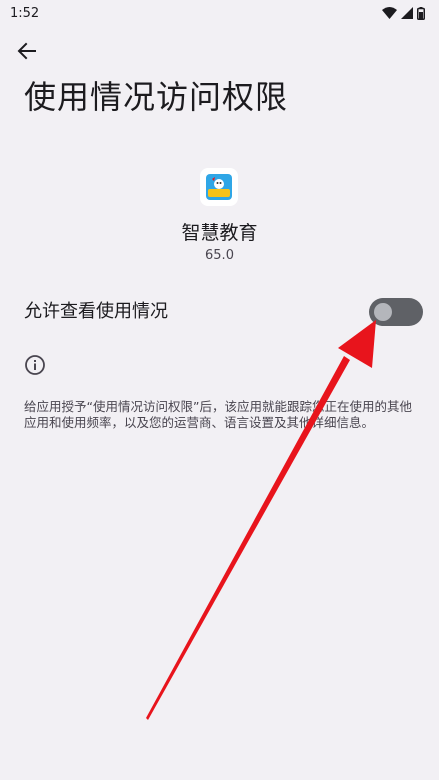  Describe the element at coordinates (219, 255) in the screenshot. I see `app-version: 65.0` at that location.